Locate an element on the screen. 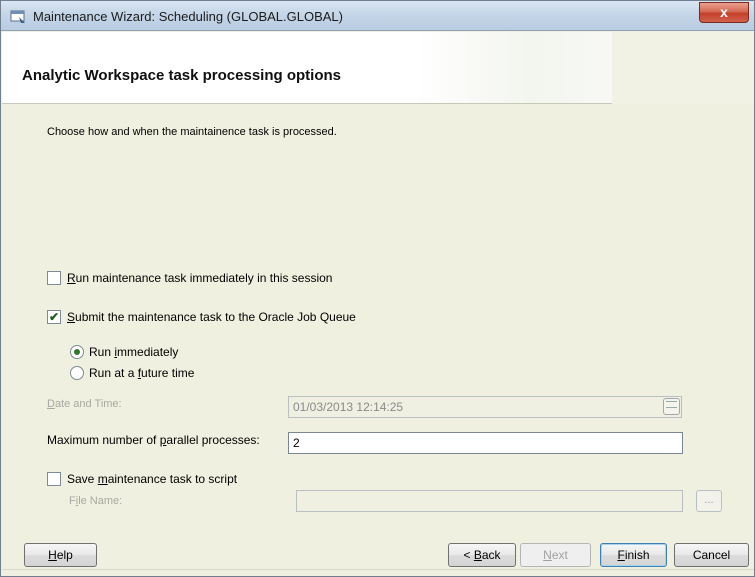 The height and width of the screenshot is (577, 755). close-button: x is located at coordinates (724, 12).